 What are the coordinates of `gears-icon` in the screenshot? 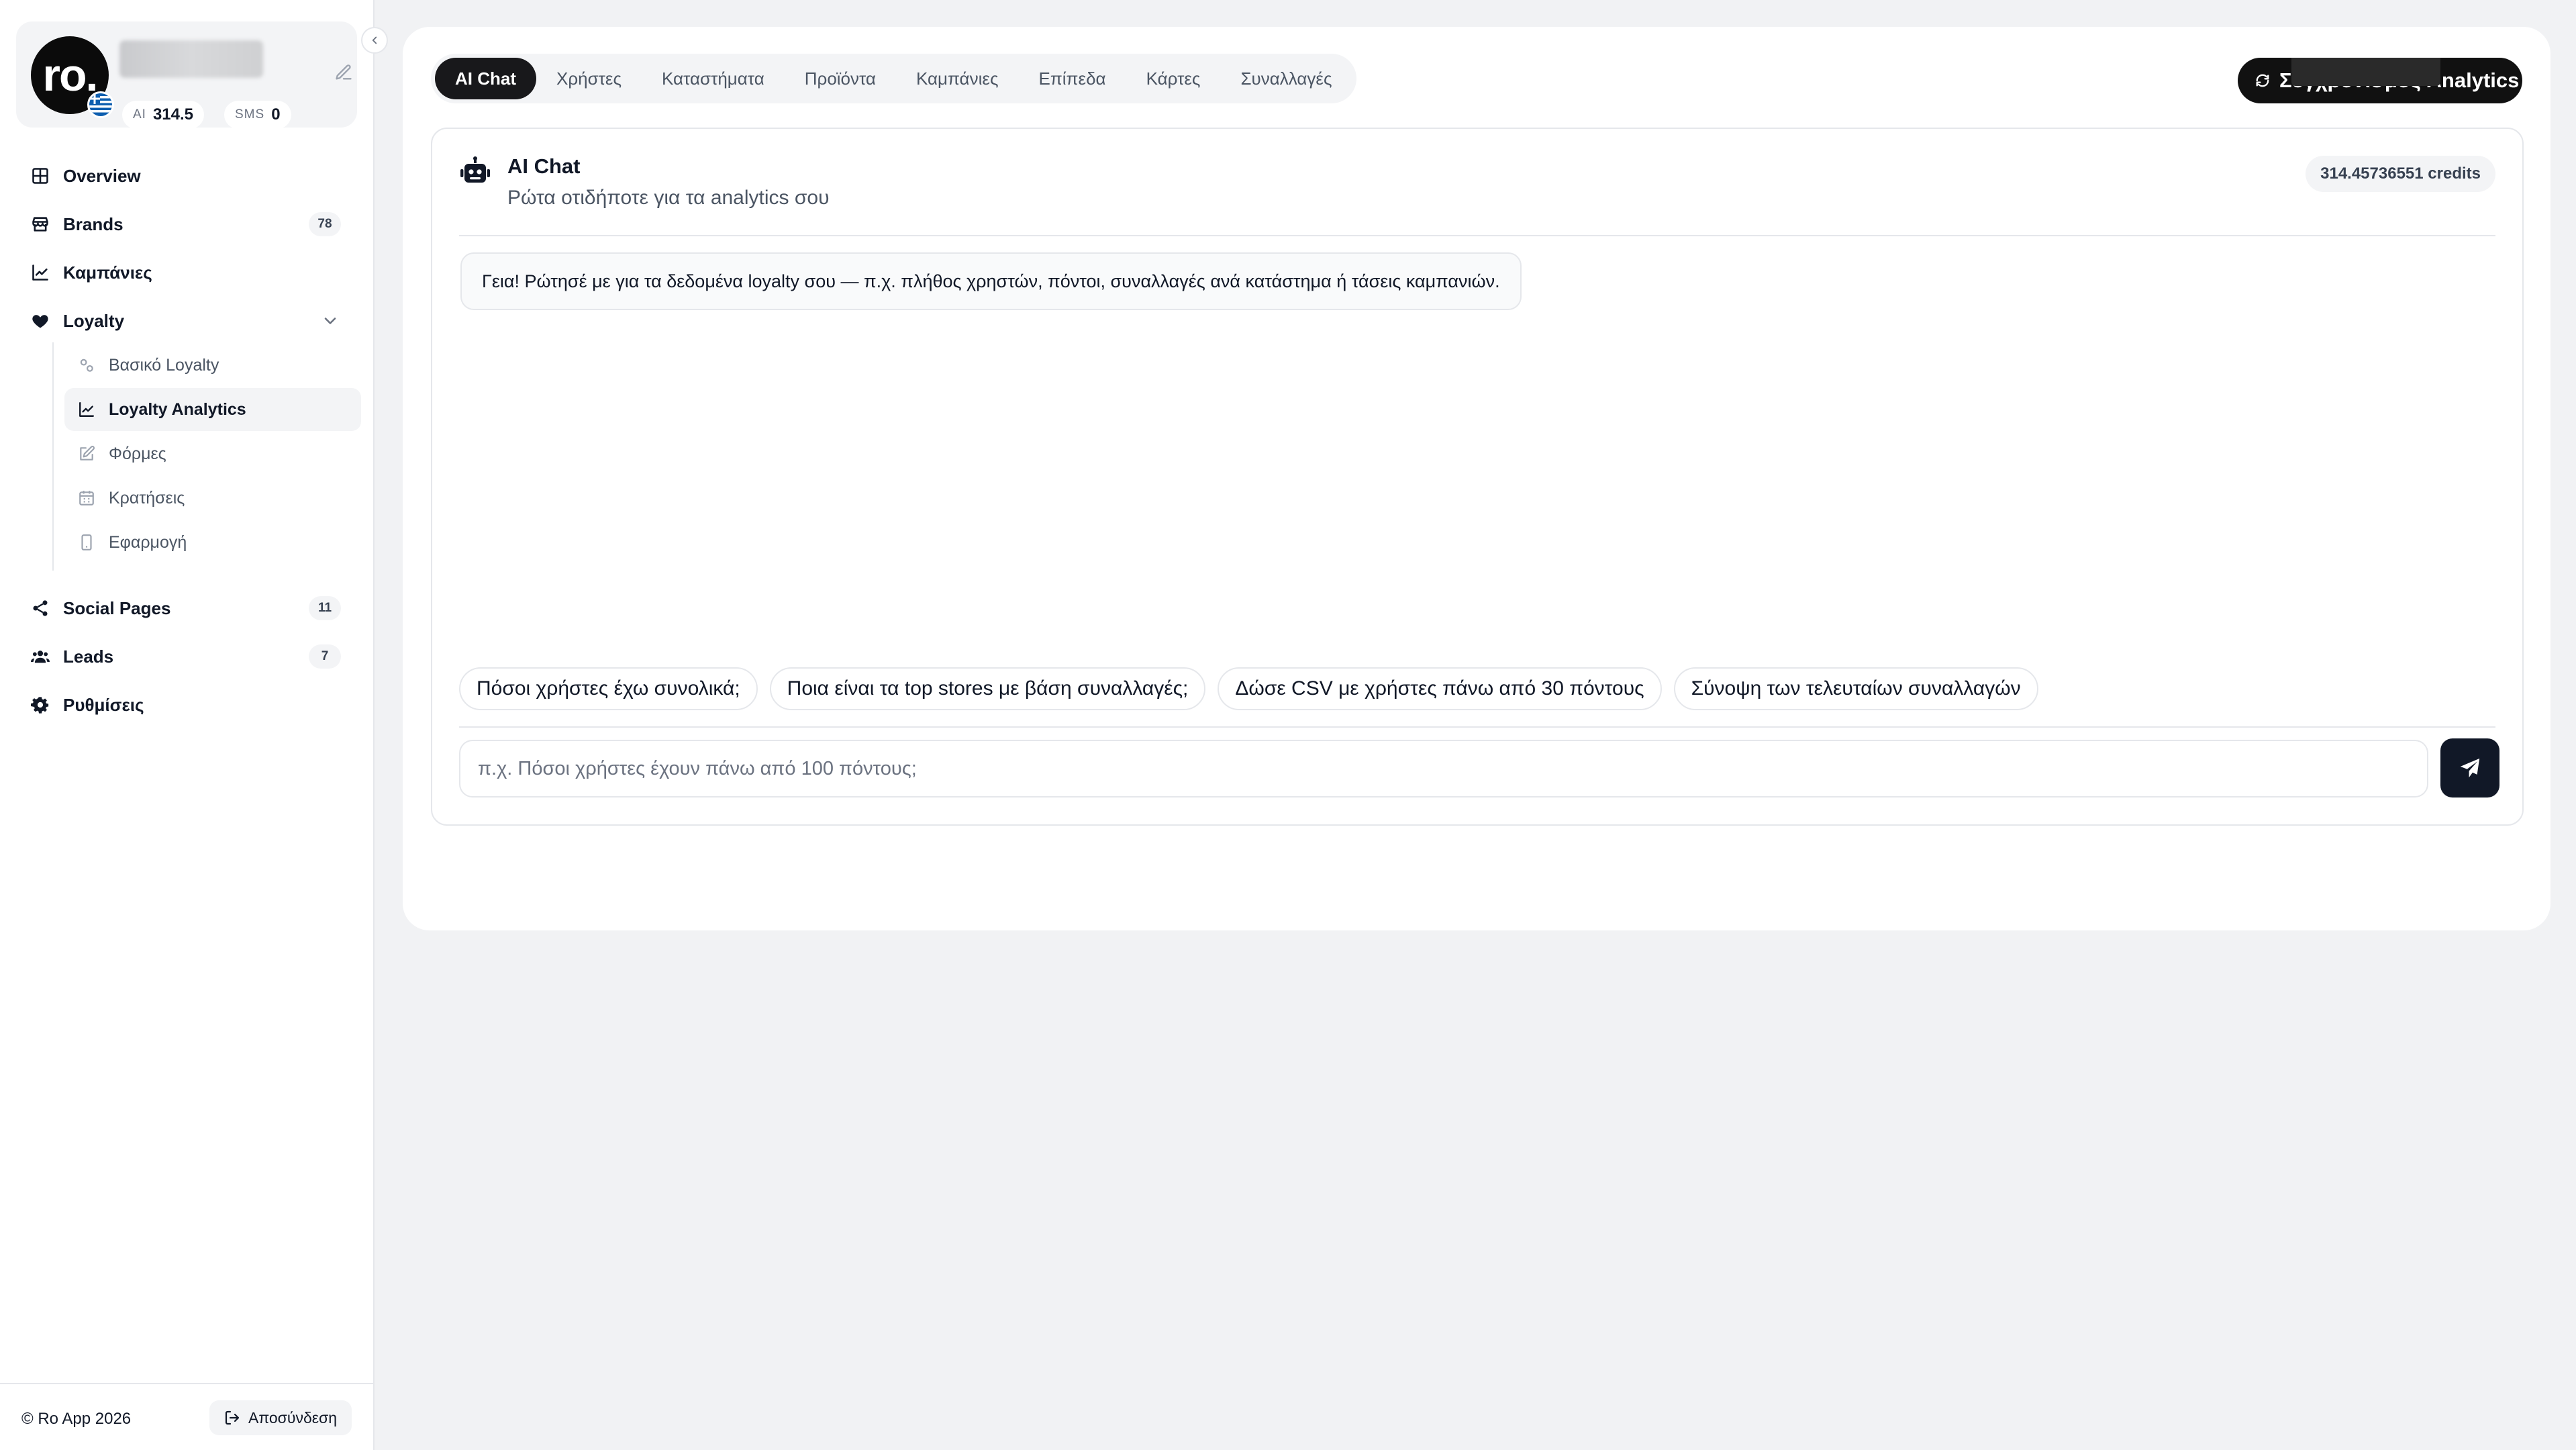 It's located at (86, 365).